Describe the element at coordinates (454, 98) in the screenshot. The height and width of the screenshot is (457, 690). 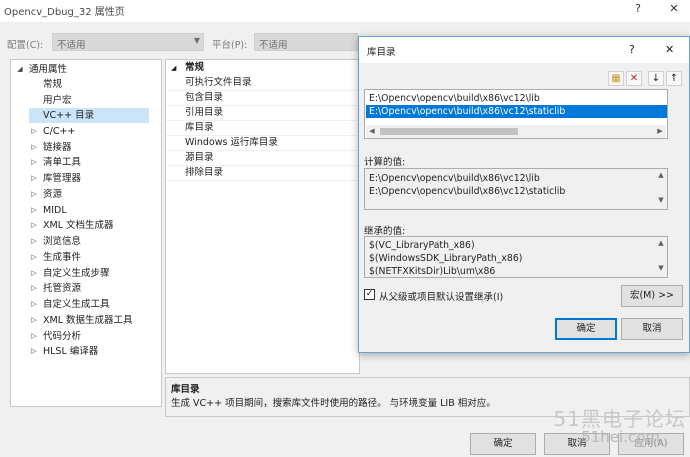
I see `directory-entry: E:\Opencv\opencv\build\x86\vc12\lib` at that location.